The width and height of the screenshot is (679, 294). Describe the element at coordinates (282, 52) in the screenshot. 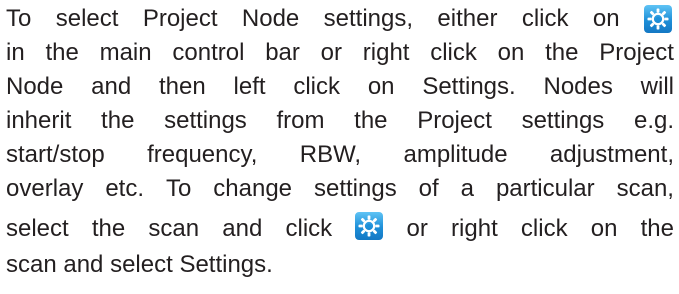

I see `word: bar` at that location.